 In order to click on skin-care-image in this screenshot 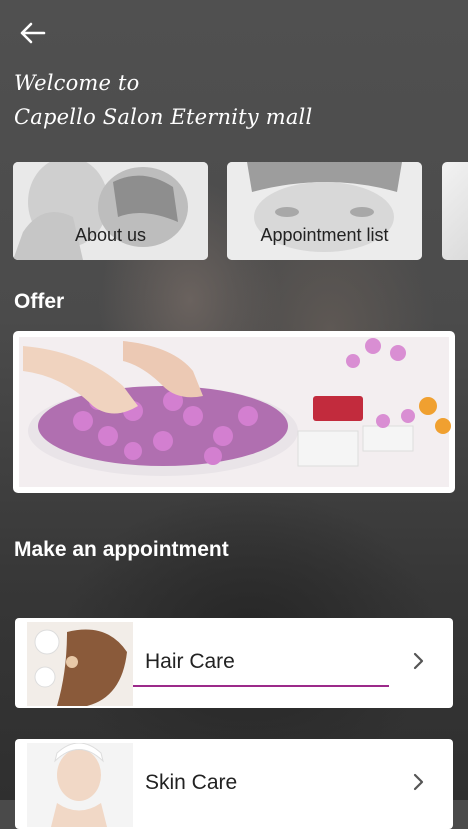, I will do `click(80, 785)`.